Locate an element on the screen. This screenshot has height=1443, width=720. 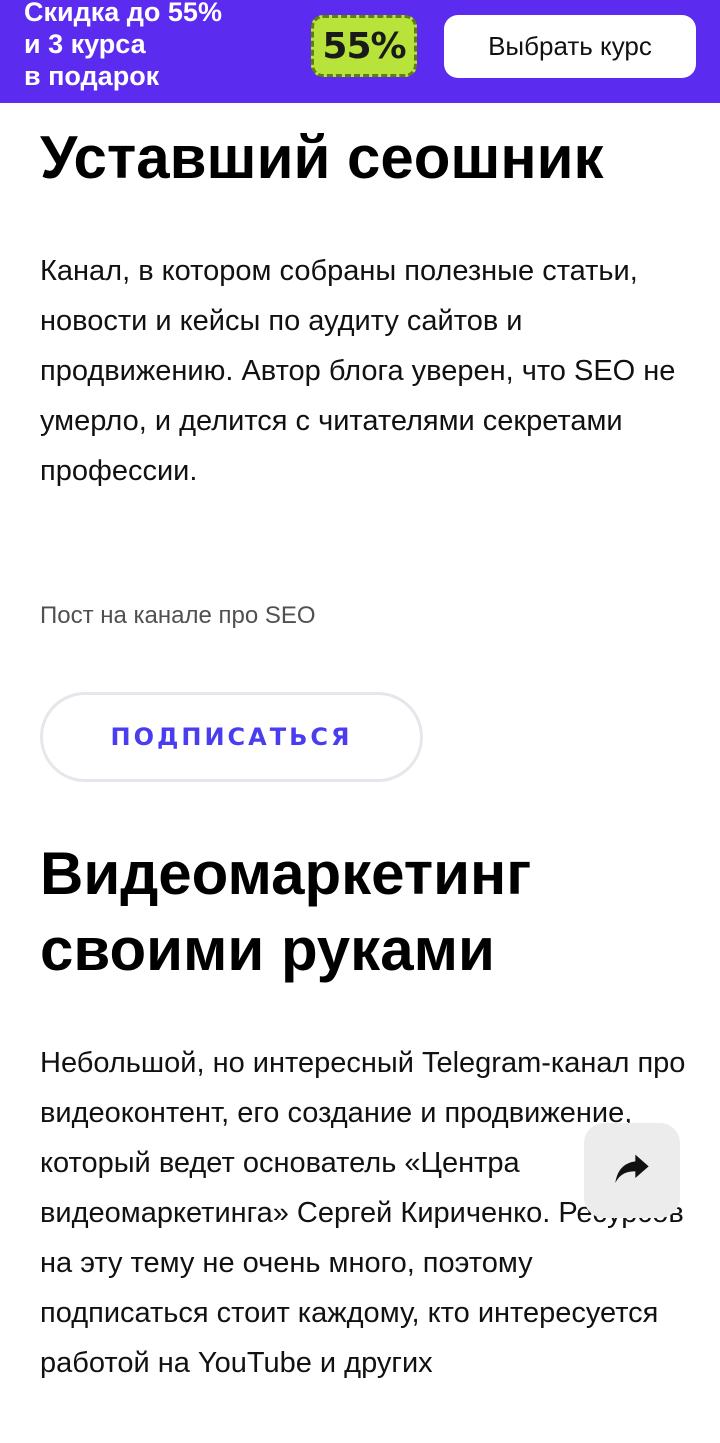
post-caption: Пост на канале про SEO is located at coordinates (178, 615).